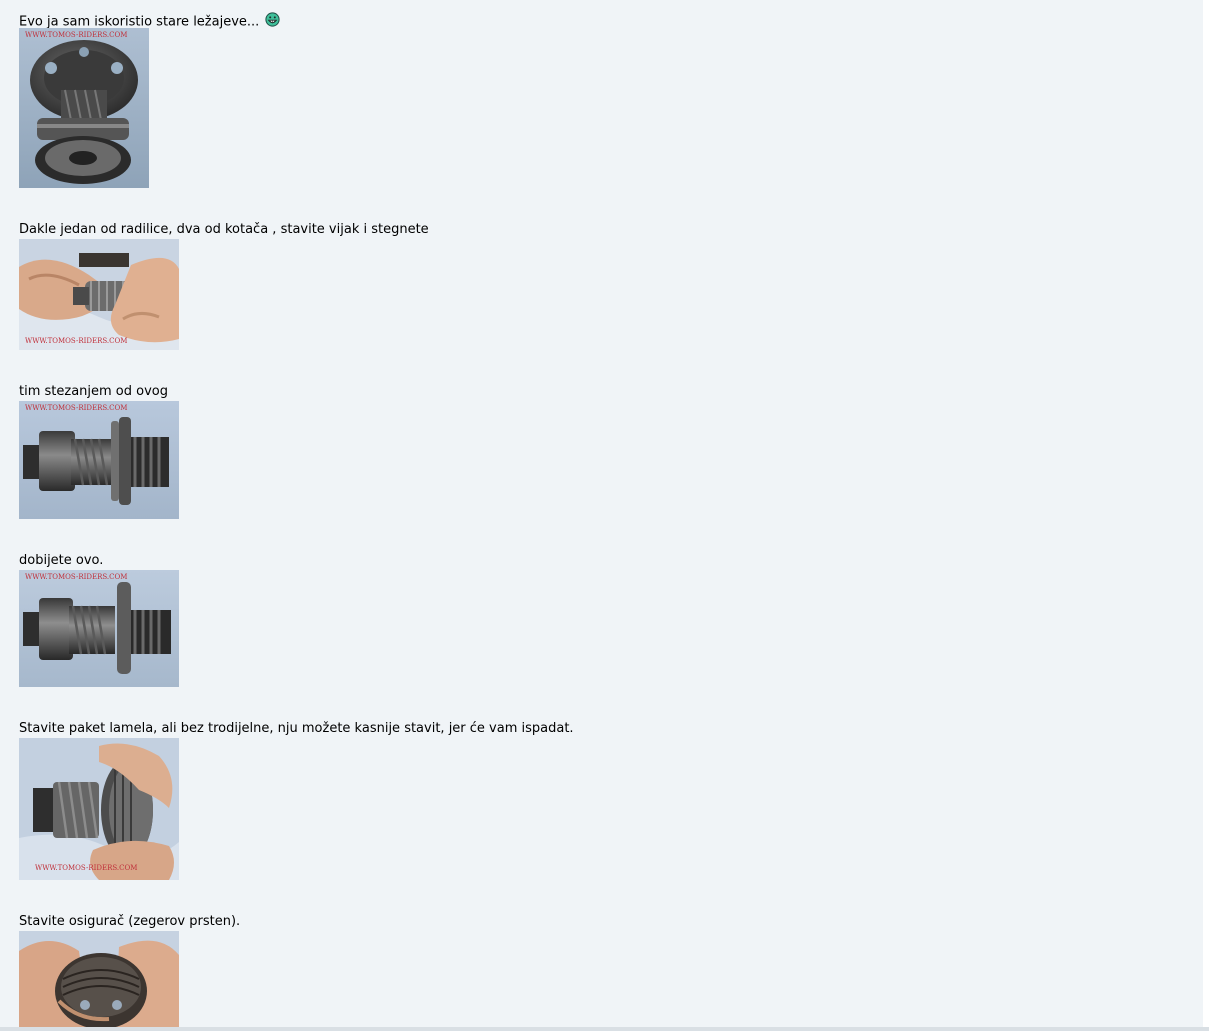  What do you see at coordinates (99, 809) in the screenshot?
I see `hands-placing-clutch-plates-photo: WWW.TOMOS-RIDERS.COM` at bounding box center [99, 809].